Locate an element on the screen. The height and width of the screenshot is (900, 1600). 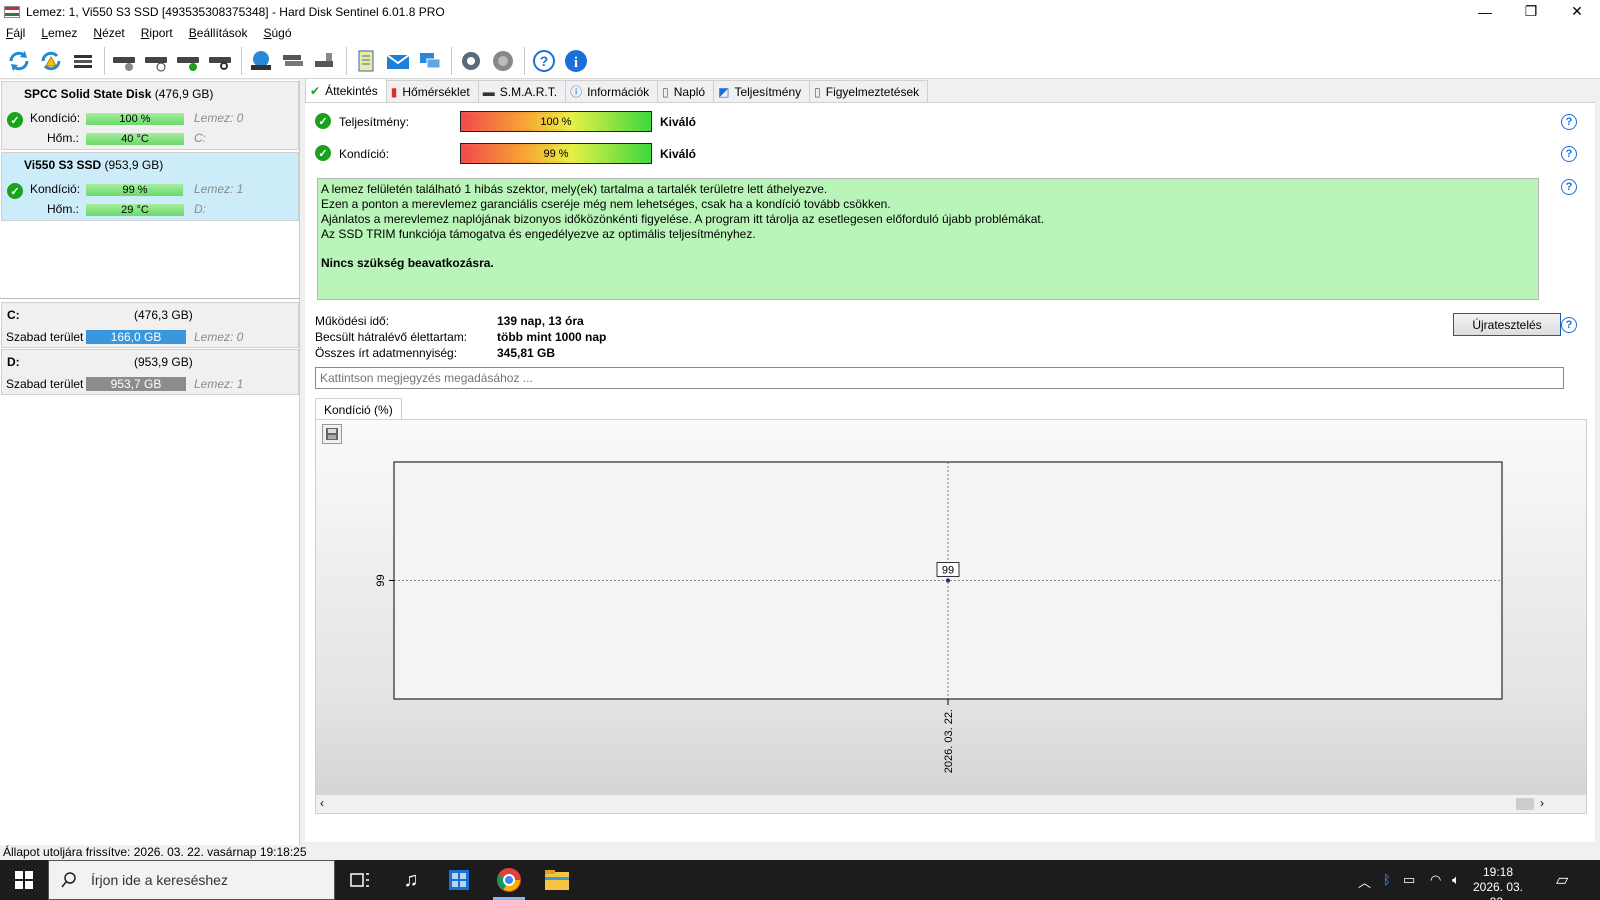
battery-icon: ▭ is located at coordinates (1409, 880).